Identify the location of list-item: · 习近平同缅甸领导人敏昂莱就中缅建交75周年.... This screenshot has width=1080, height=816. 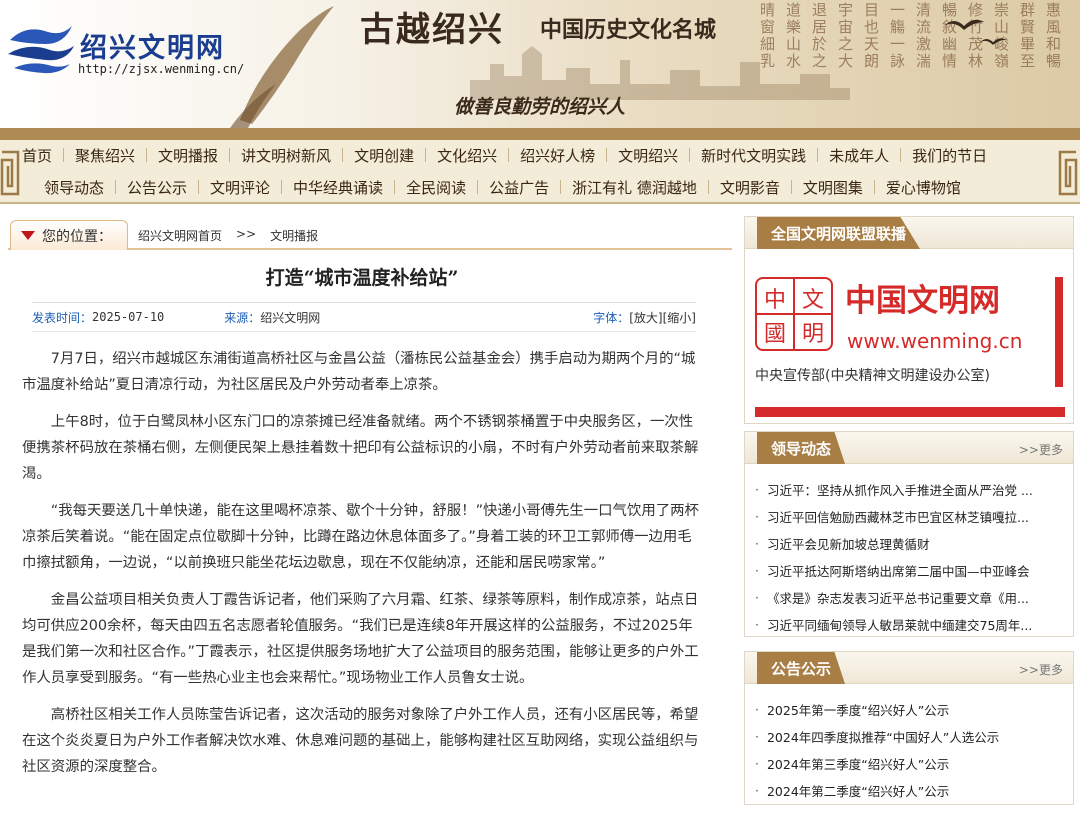
(910, 624).